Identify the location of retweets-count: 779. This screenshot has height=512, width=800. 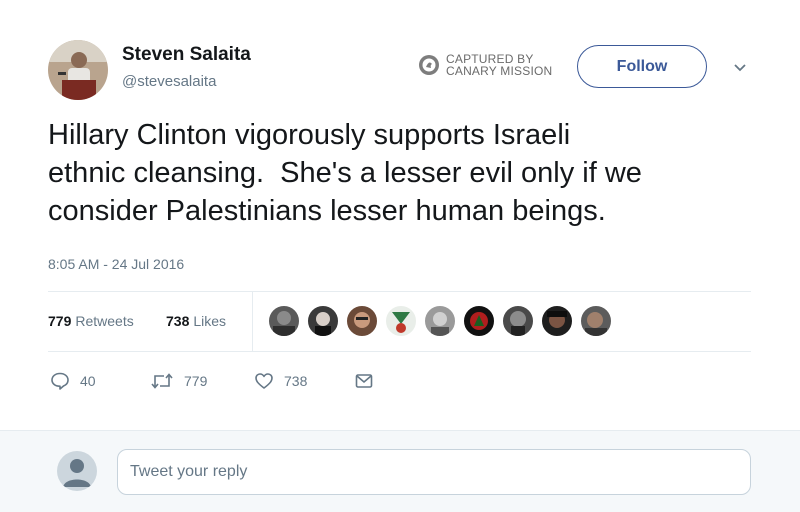
(60, 321).